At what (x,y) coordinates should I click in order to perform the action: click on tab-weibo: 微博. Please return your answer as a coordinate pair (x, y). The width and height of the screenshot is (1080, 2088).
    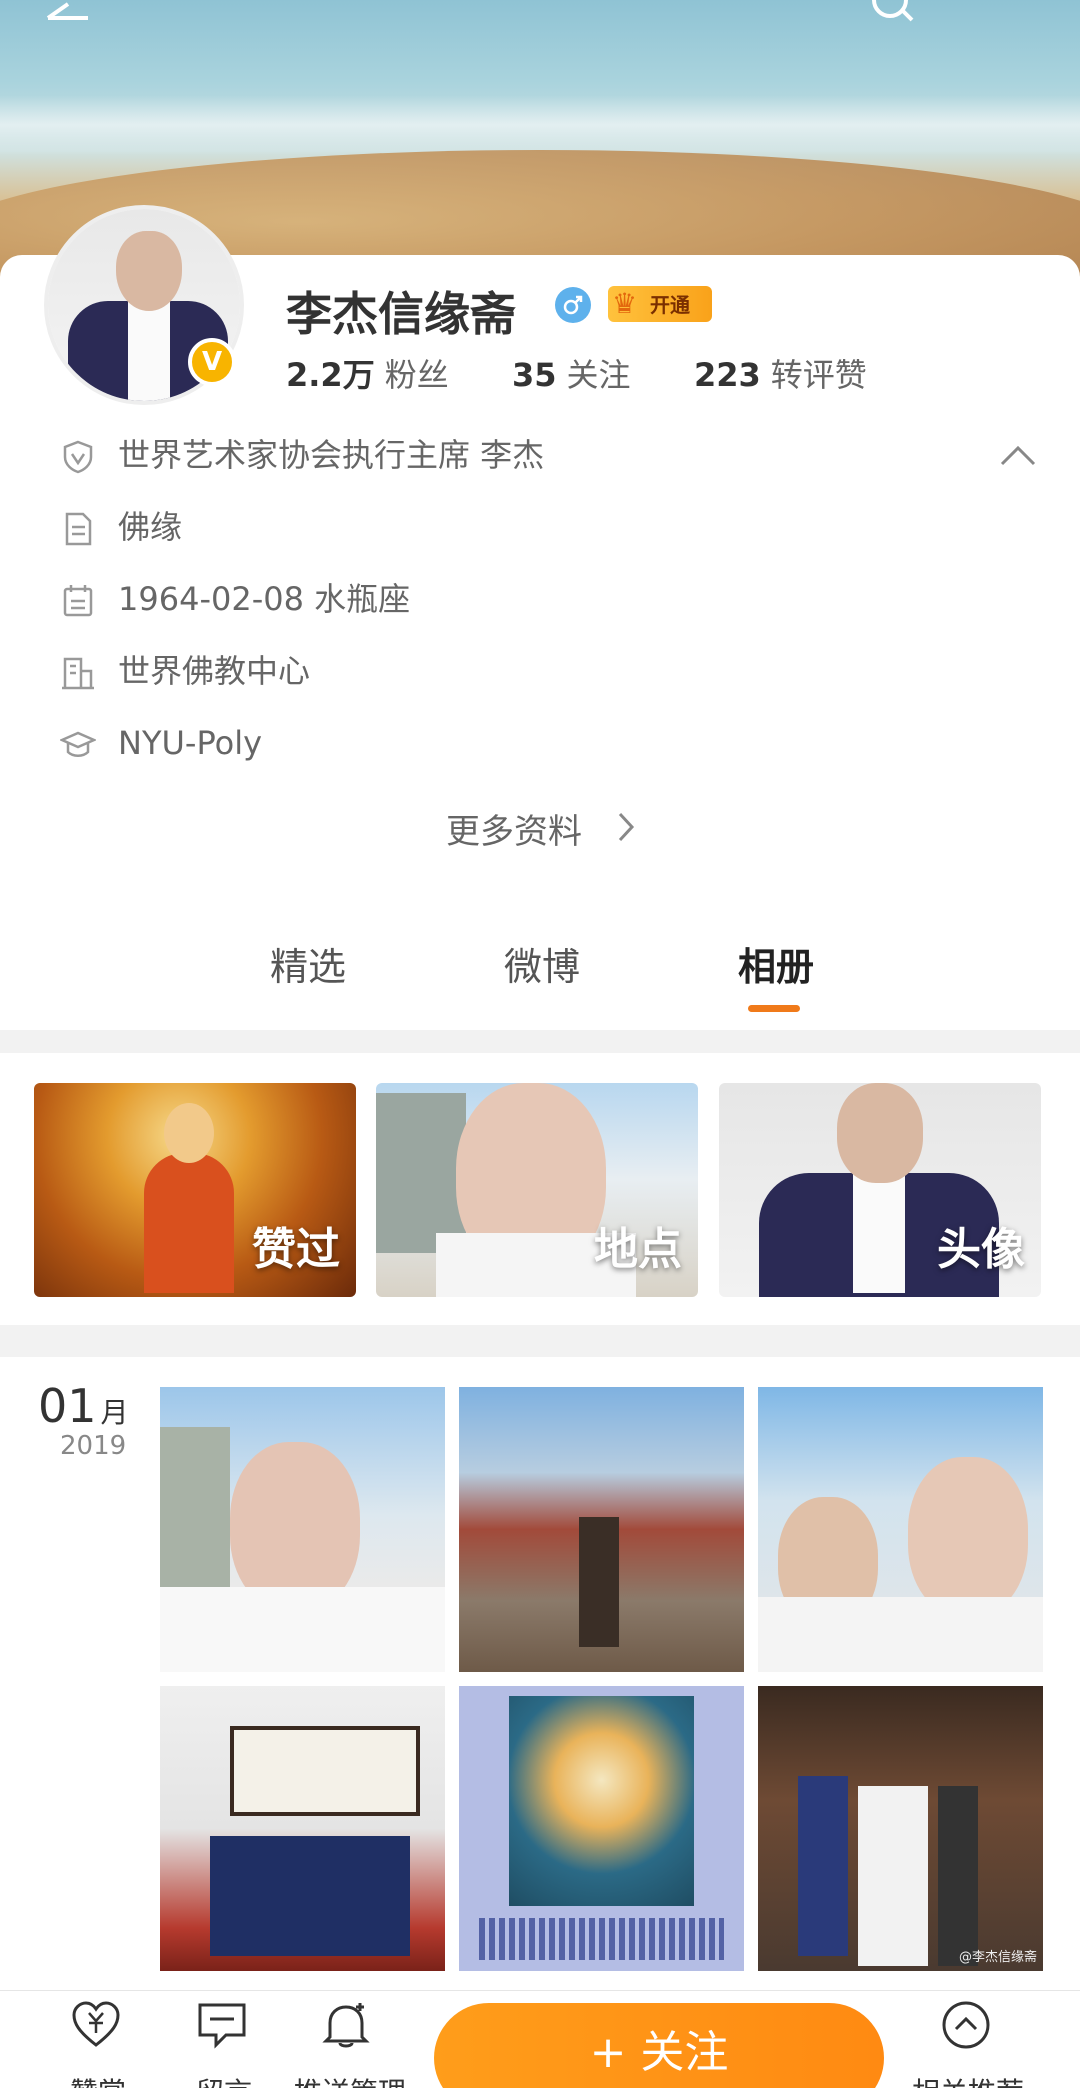
    Looking at the image, I should click on (542, 963).